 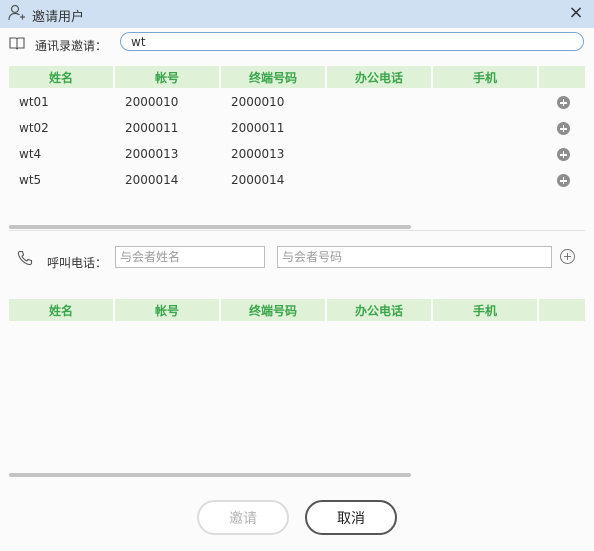 I want to click on search-label: 通讯录邀请：, so click(x=71, y=46).